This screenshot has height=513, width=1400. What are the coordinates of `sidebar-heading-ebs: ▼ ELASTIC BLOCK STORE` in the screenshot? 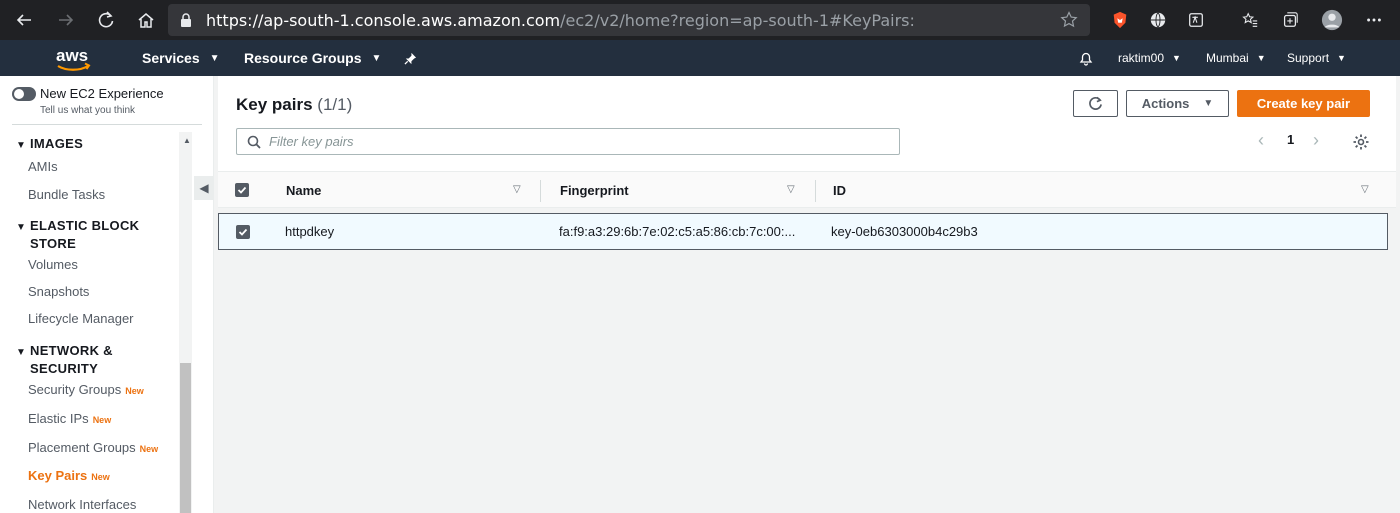 It's located at (77, 235).